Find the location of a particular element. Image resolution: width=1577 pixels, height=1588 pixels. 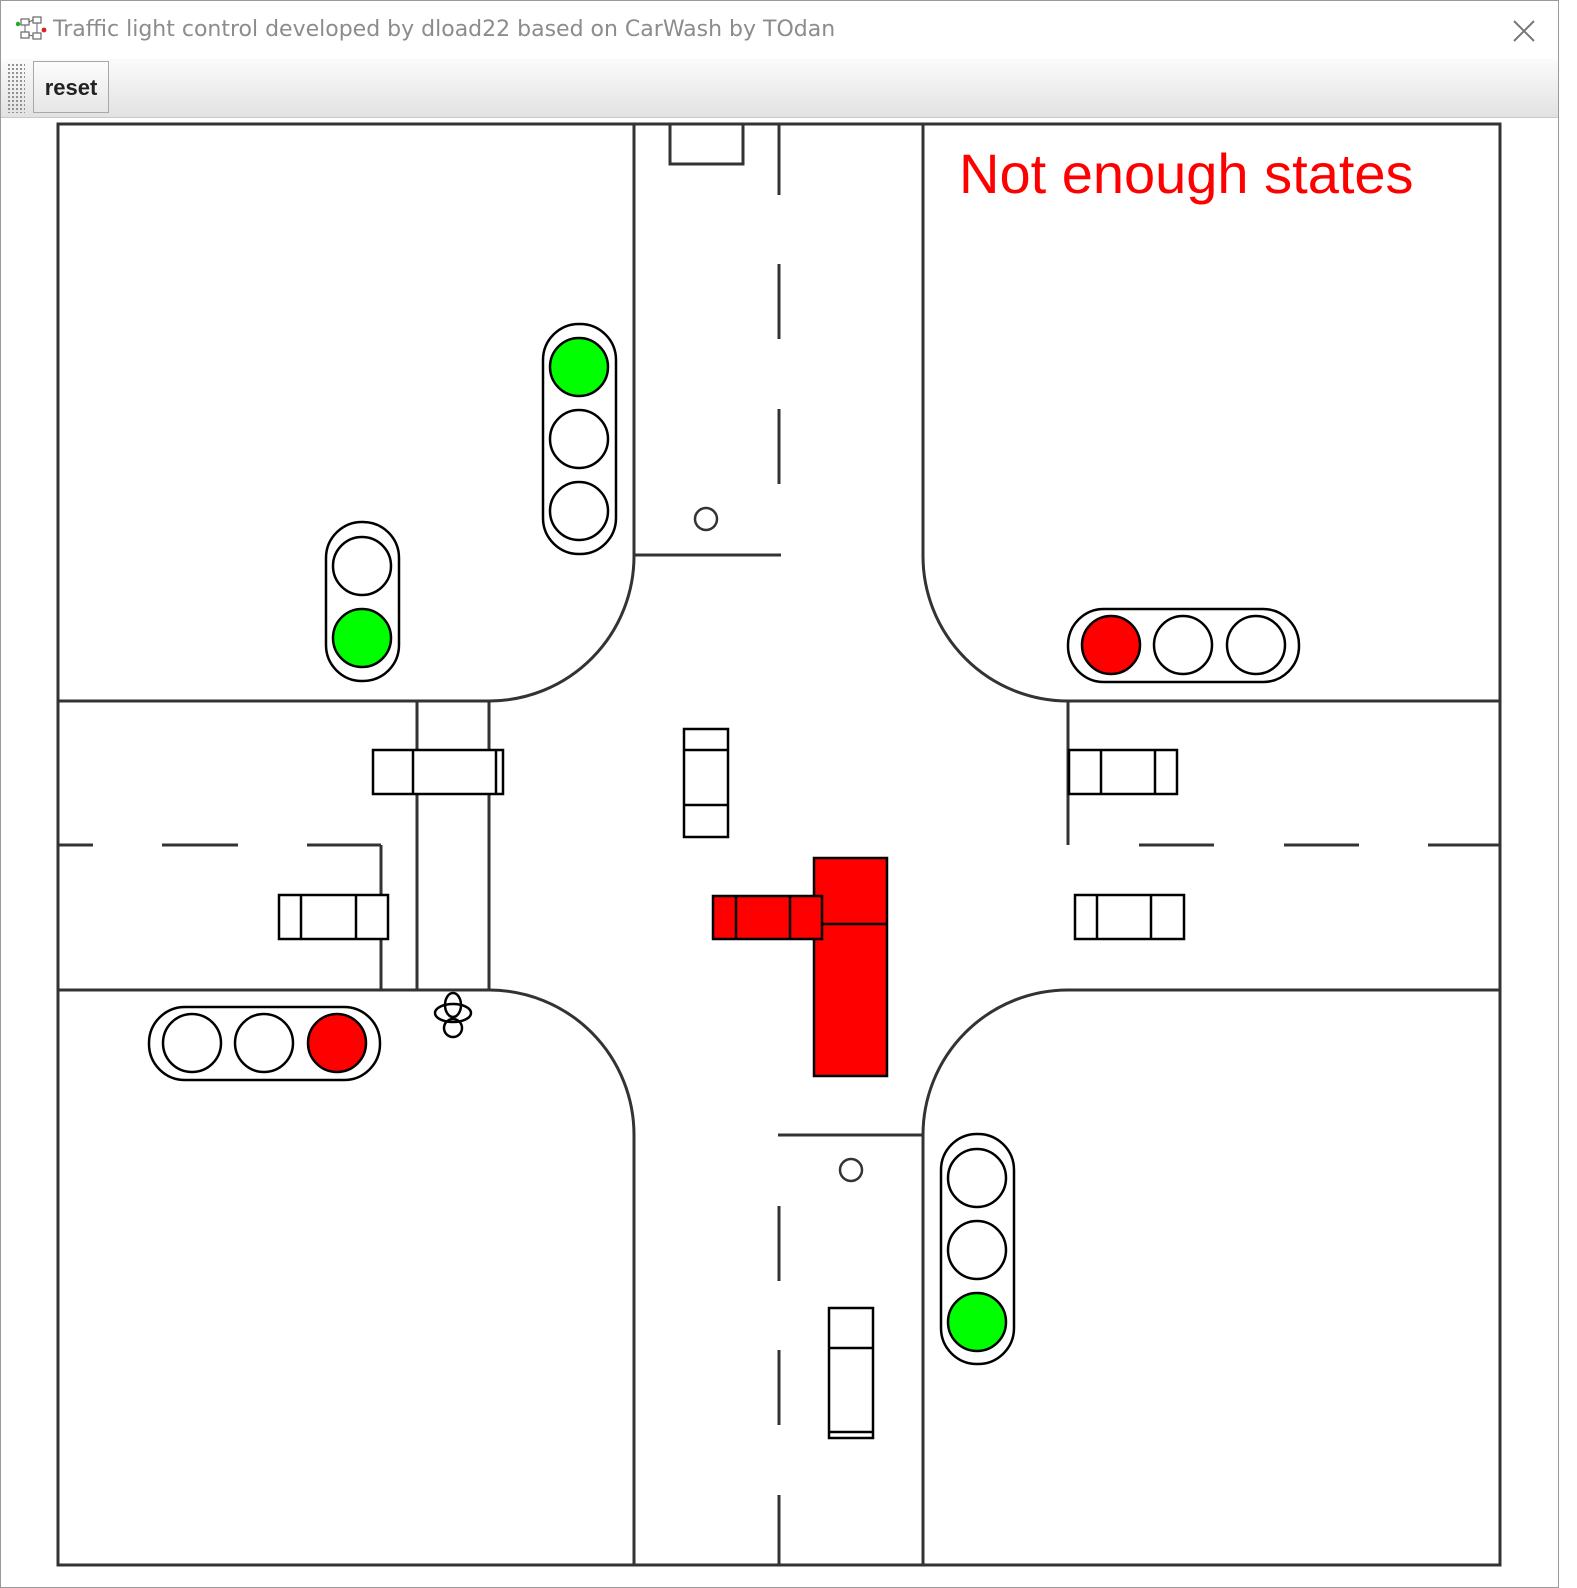

car-center-north is located at coordinates (706, 783).